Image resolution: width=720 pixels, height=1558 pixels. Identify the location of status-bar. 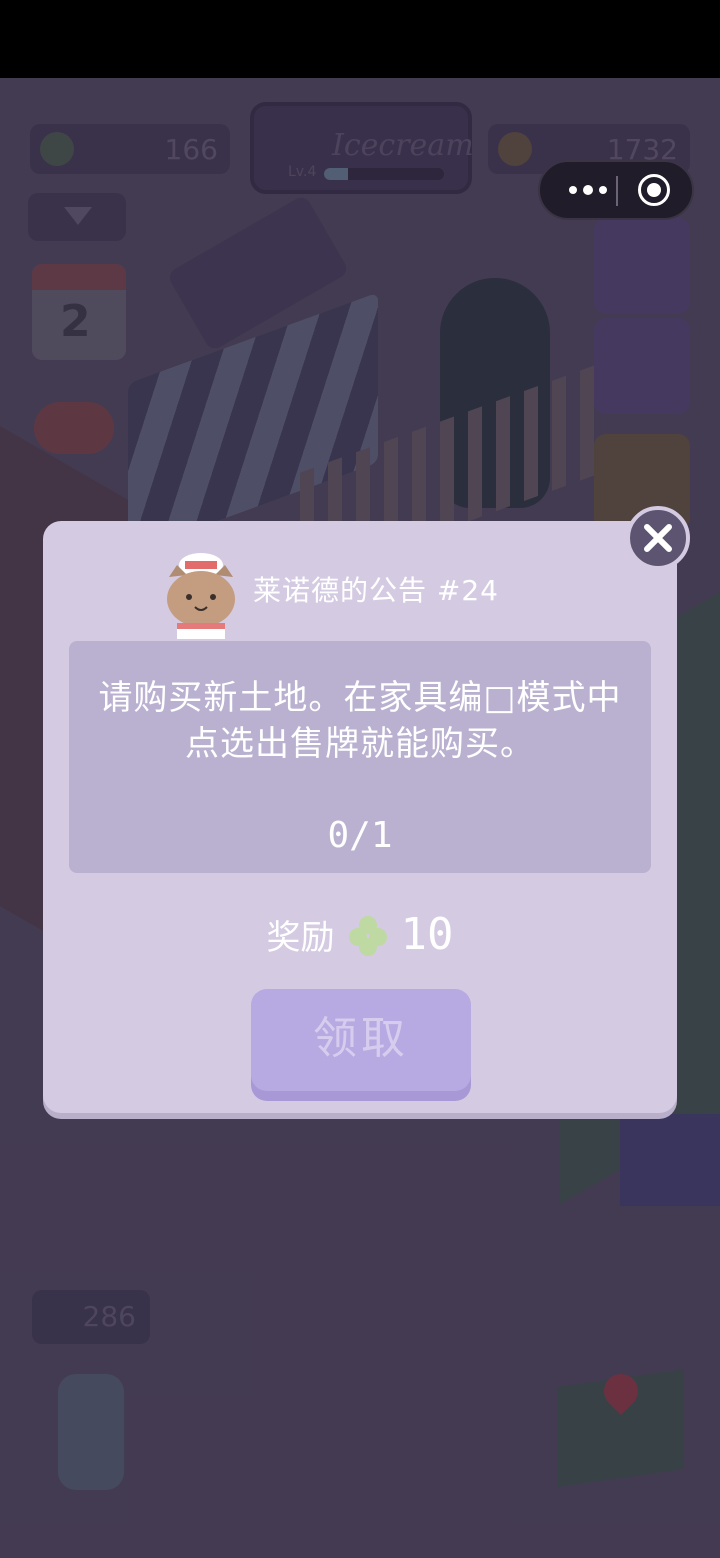
(360, 39).